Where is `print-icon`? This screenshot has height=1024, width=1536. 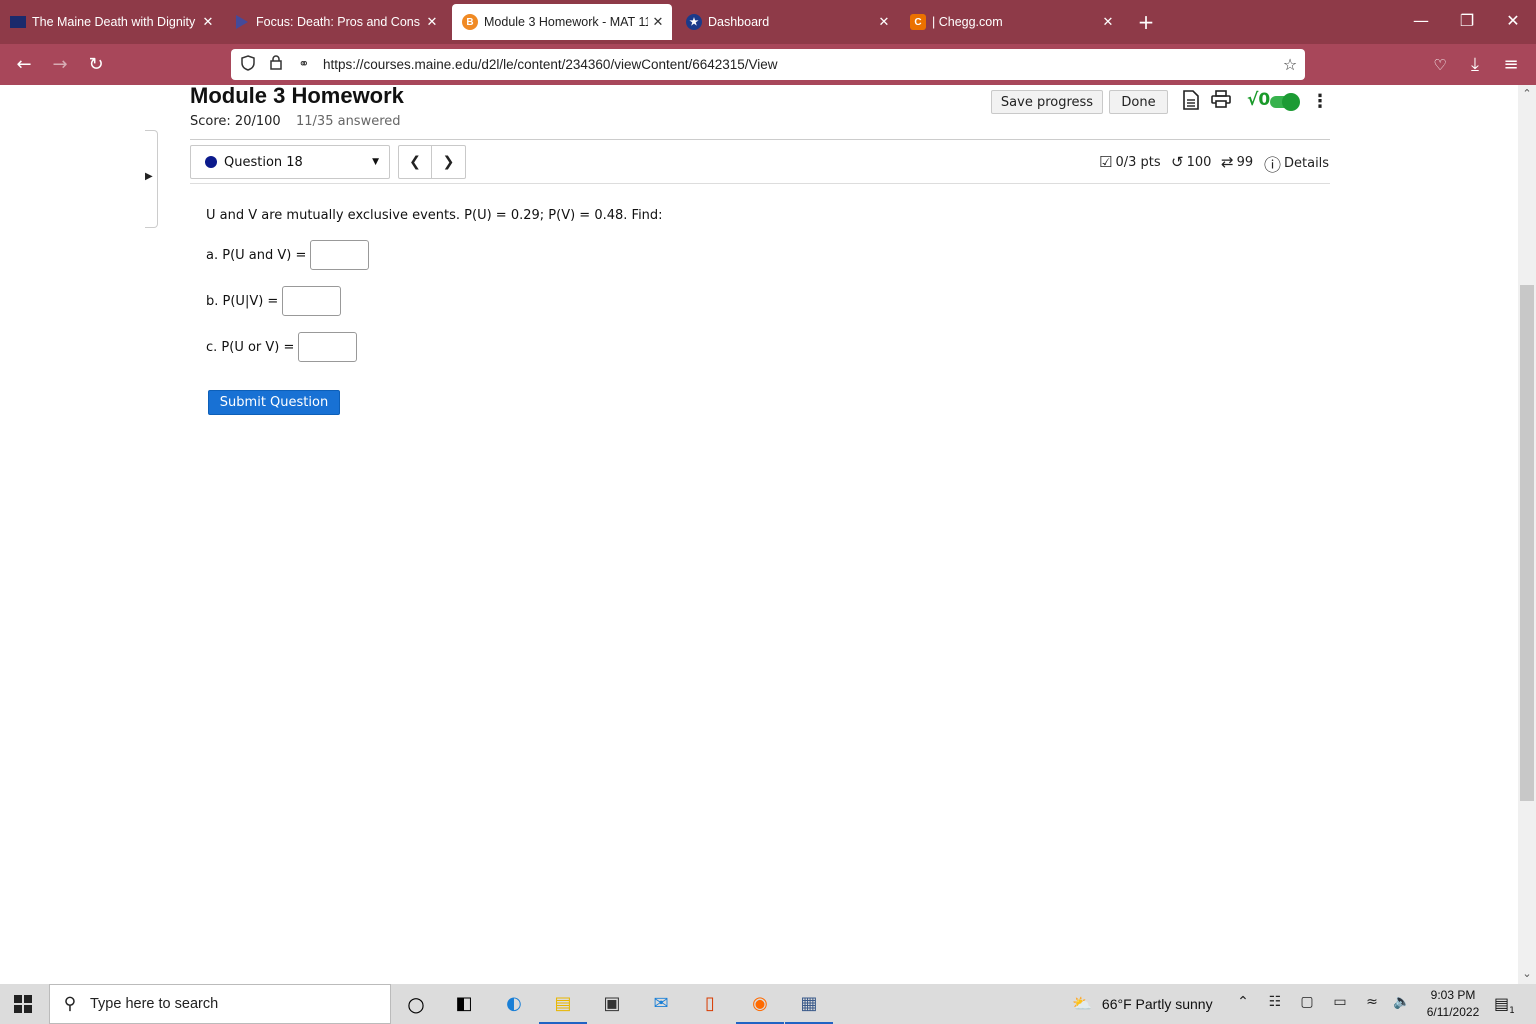
print-icon is located at coordinates (1221, 102).